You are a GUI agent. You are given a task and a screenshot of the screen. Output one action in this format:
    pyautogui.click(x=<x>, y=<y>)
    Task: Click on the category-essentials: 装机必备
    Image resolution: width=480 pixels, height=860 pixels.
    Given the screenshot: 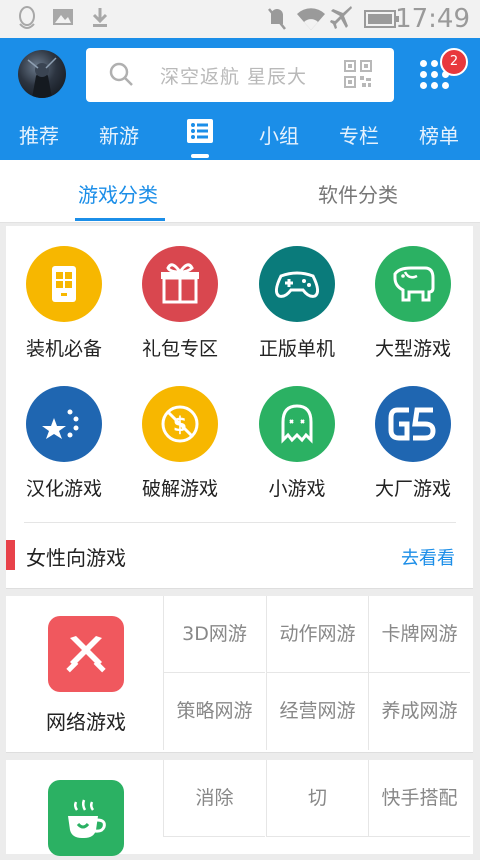 What is the action you would take?
    pyautogui.click(x=64, y=303)
    